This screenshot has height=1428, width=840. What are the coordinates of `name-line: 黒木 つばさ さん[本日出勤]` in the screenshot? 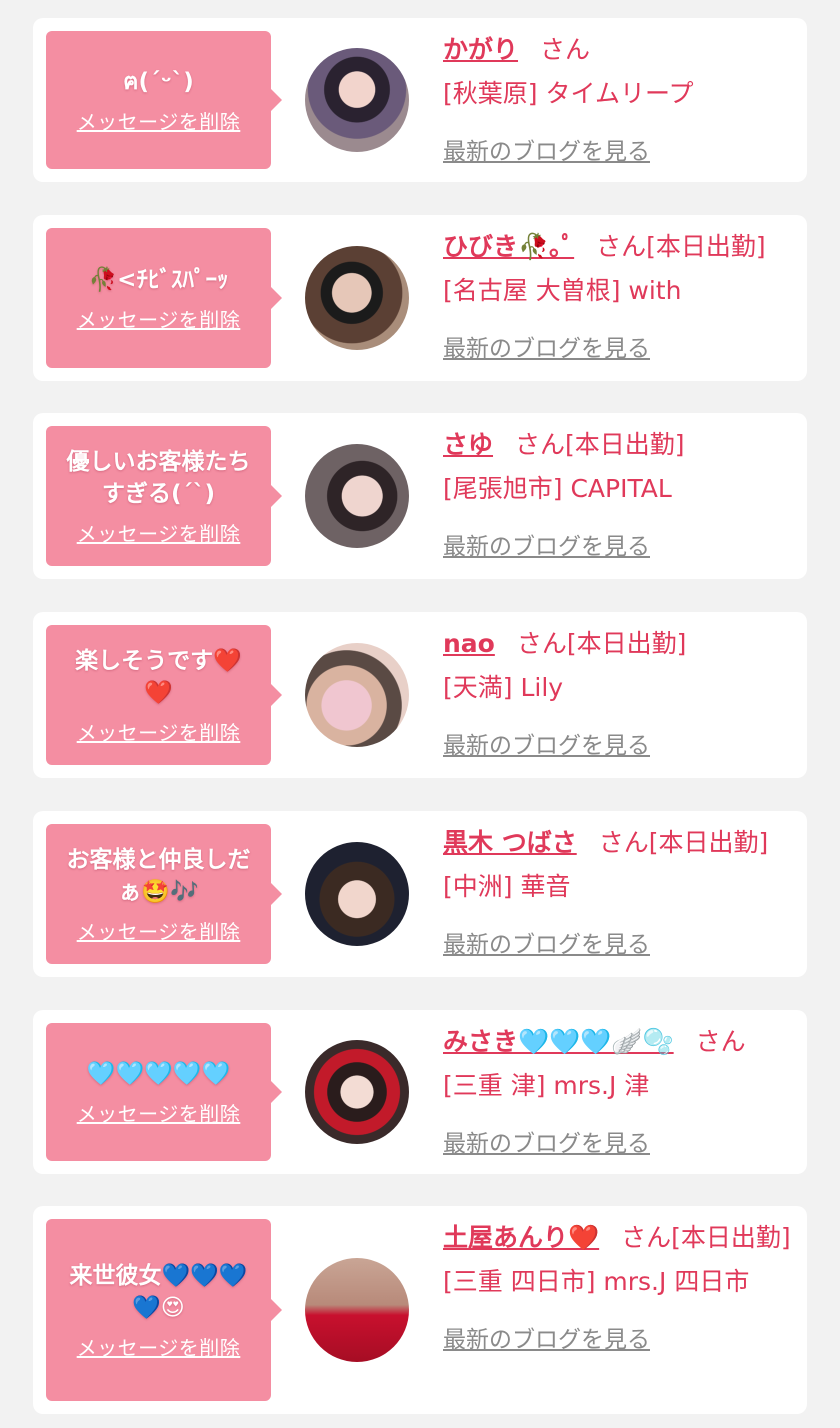 It's located at (618, 843).